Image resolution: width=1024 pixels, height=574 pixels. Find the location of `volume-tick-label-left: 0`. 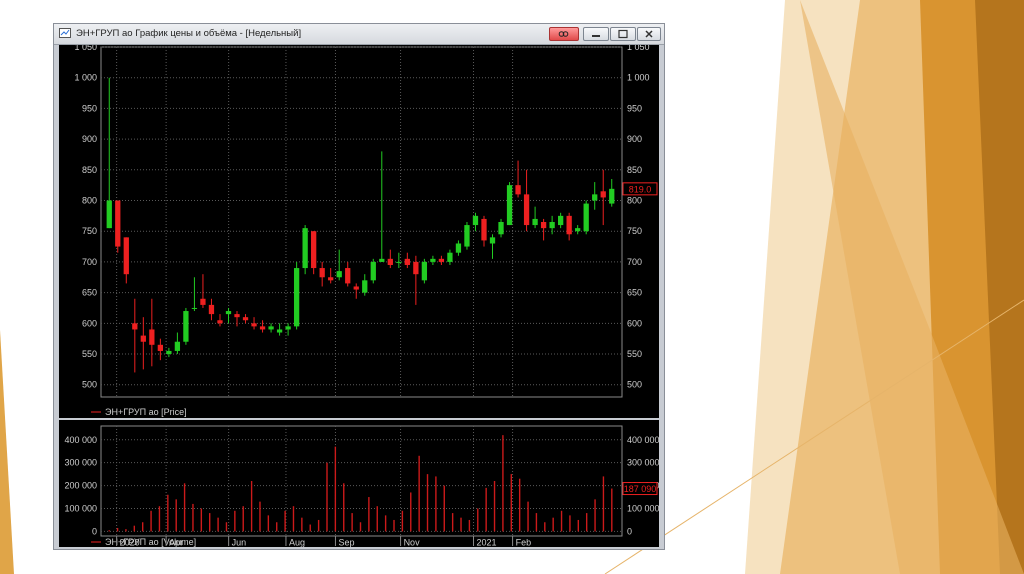

volume-tick-label-left: 0 is located at coordinates (94, 531).